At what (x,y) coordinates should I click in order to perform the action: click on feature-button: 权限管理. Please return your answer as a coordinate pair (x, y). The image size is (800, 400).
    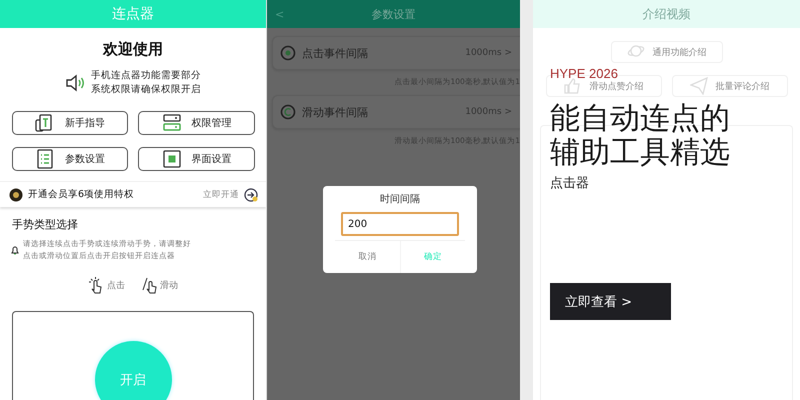
    Looking at the image, I should click on (196, 123).